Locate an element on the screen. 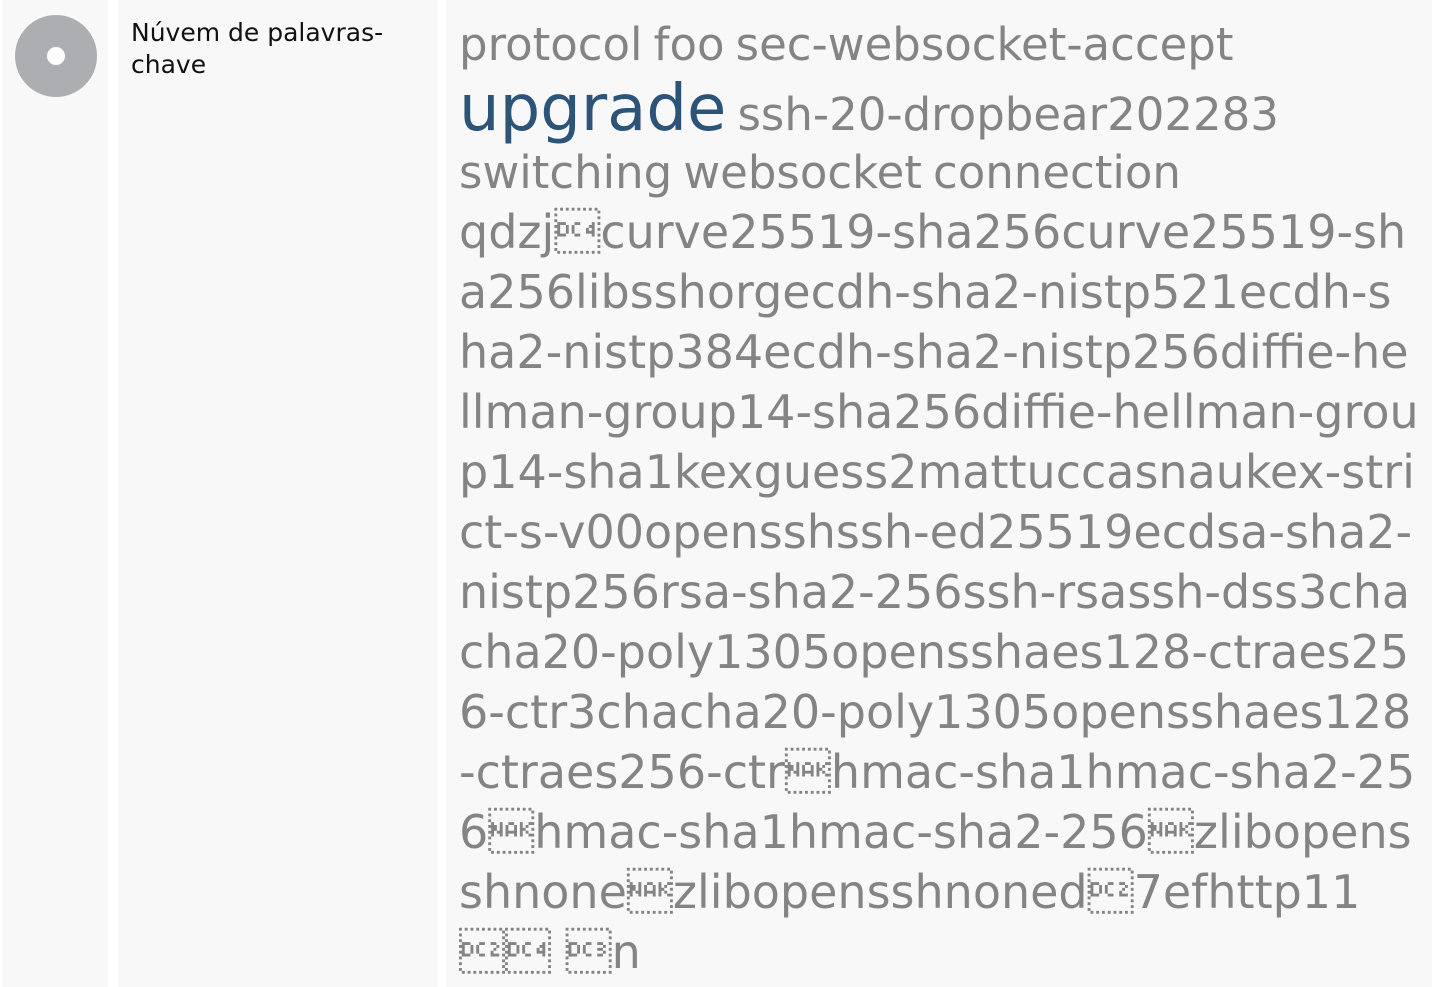 Image resolution: width=1432 pixels, height=987 pixels. keyword-line-2: upgrade ssh-20-dropbear202283 is located at coordinates (939, 109).